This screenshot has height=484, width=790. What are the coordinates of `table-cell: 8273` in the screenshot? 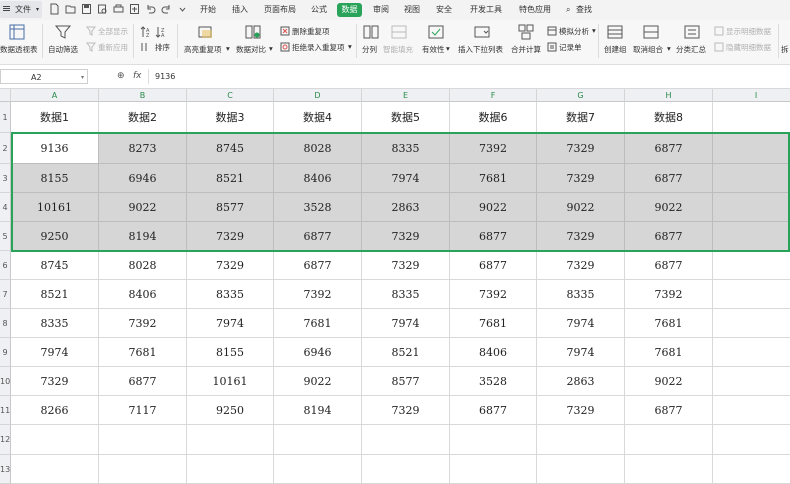 It's located at (143, 148).